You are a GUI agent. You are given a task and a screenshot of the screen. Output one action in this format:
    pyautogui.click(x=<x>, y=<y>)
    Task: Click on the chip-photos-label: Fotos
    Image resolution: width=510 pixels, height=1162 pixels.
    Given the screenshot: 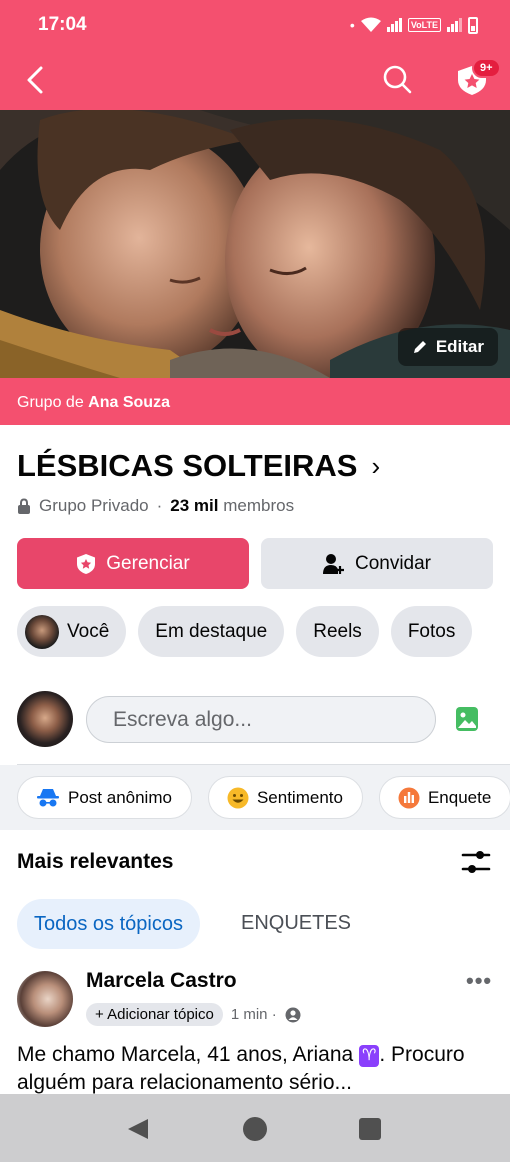 What is the action you would take?
    pyautogui.click(x=431, y=631)
    